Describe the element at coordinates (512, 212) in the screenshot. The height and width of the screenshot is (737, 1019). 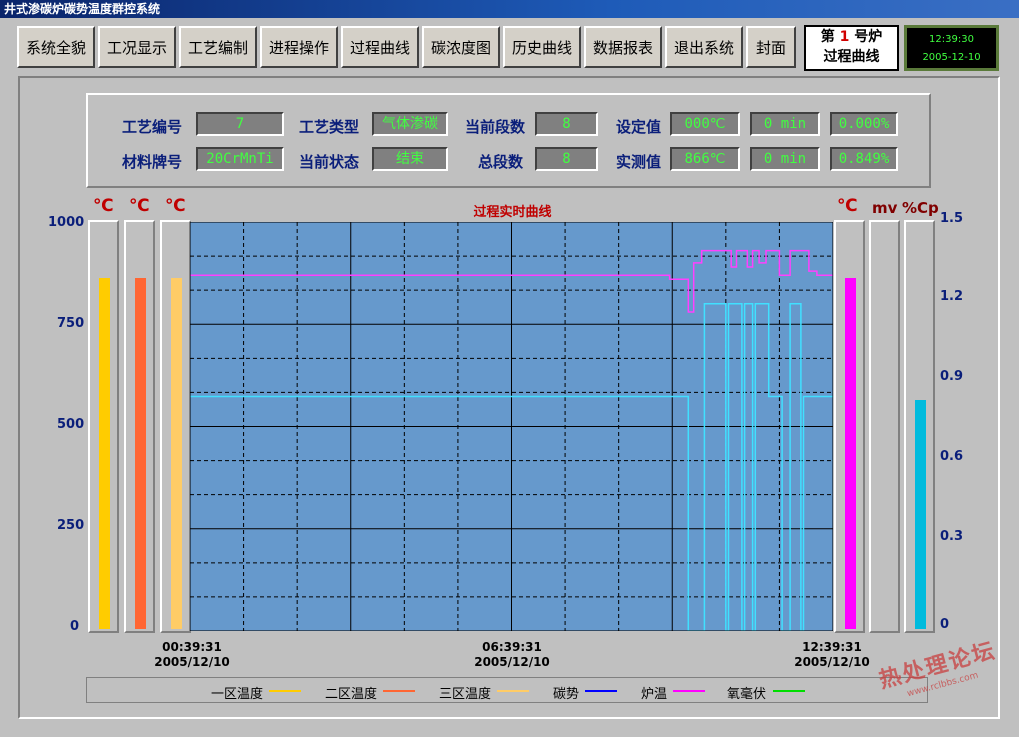
I see `chart-title: 过程实时曲线` at that location.